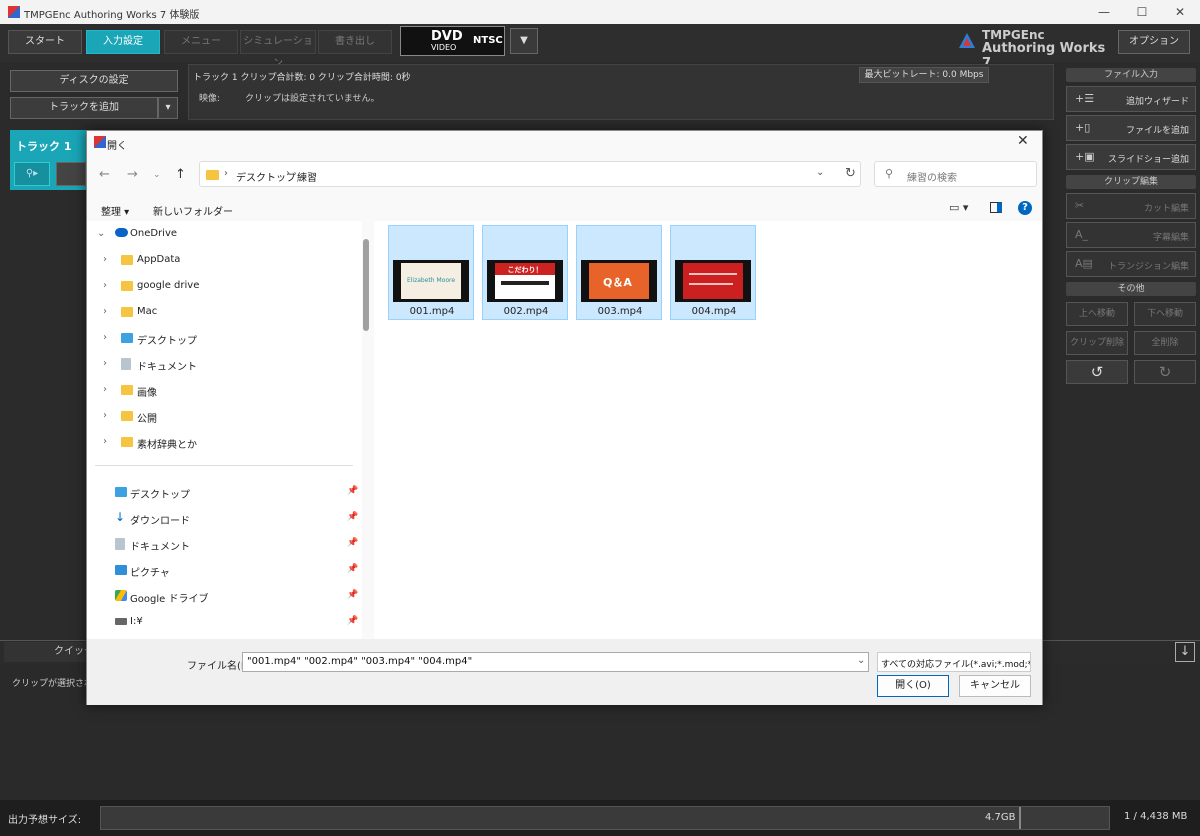  What do you see at coordinates (913, 686) in the screenshot?
I see `open-button: 開く(O)` at bounding box center [913, 686].